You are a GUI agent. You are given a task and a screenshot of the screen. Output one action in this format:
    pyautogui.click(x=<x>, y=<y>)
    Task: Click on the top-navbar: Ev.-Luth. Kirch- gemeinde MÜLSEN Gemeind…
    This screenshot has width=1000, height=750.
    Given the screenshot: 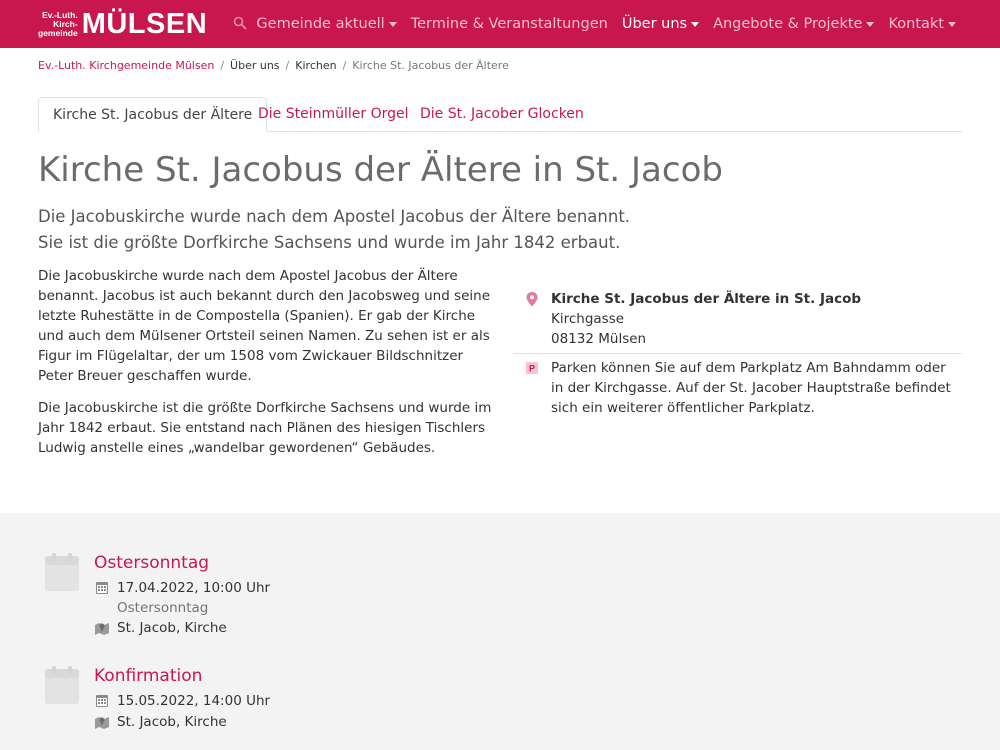 What is the action you would take?
    pyautogui.click(x=500, y=24)
    